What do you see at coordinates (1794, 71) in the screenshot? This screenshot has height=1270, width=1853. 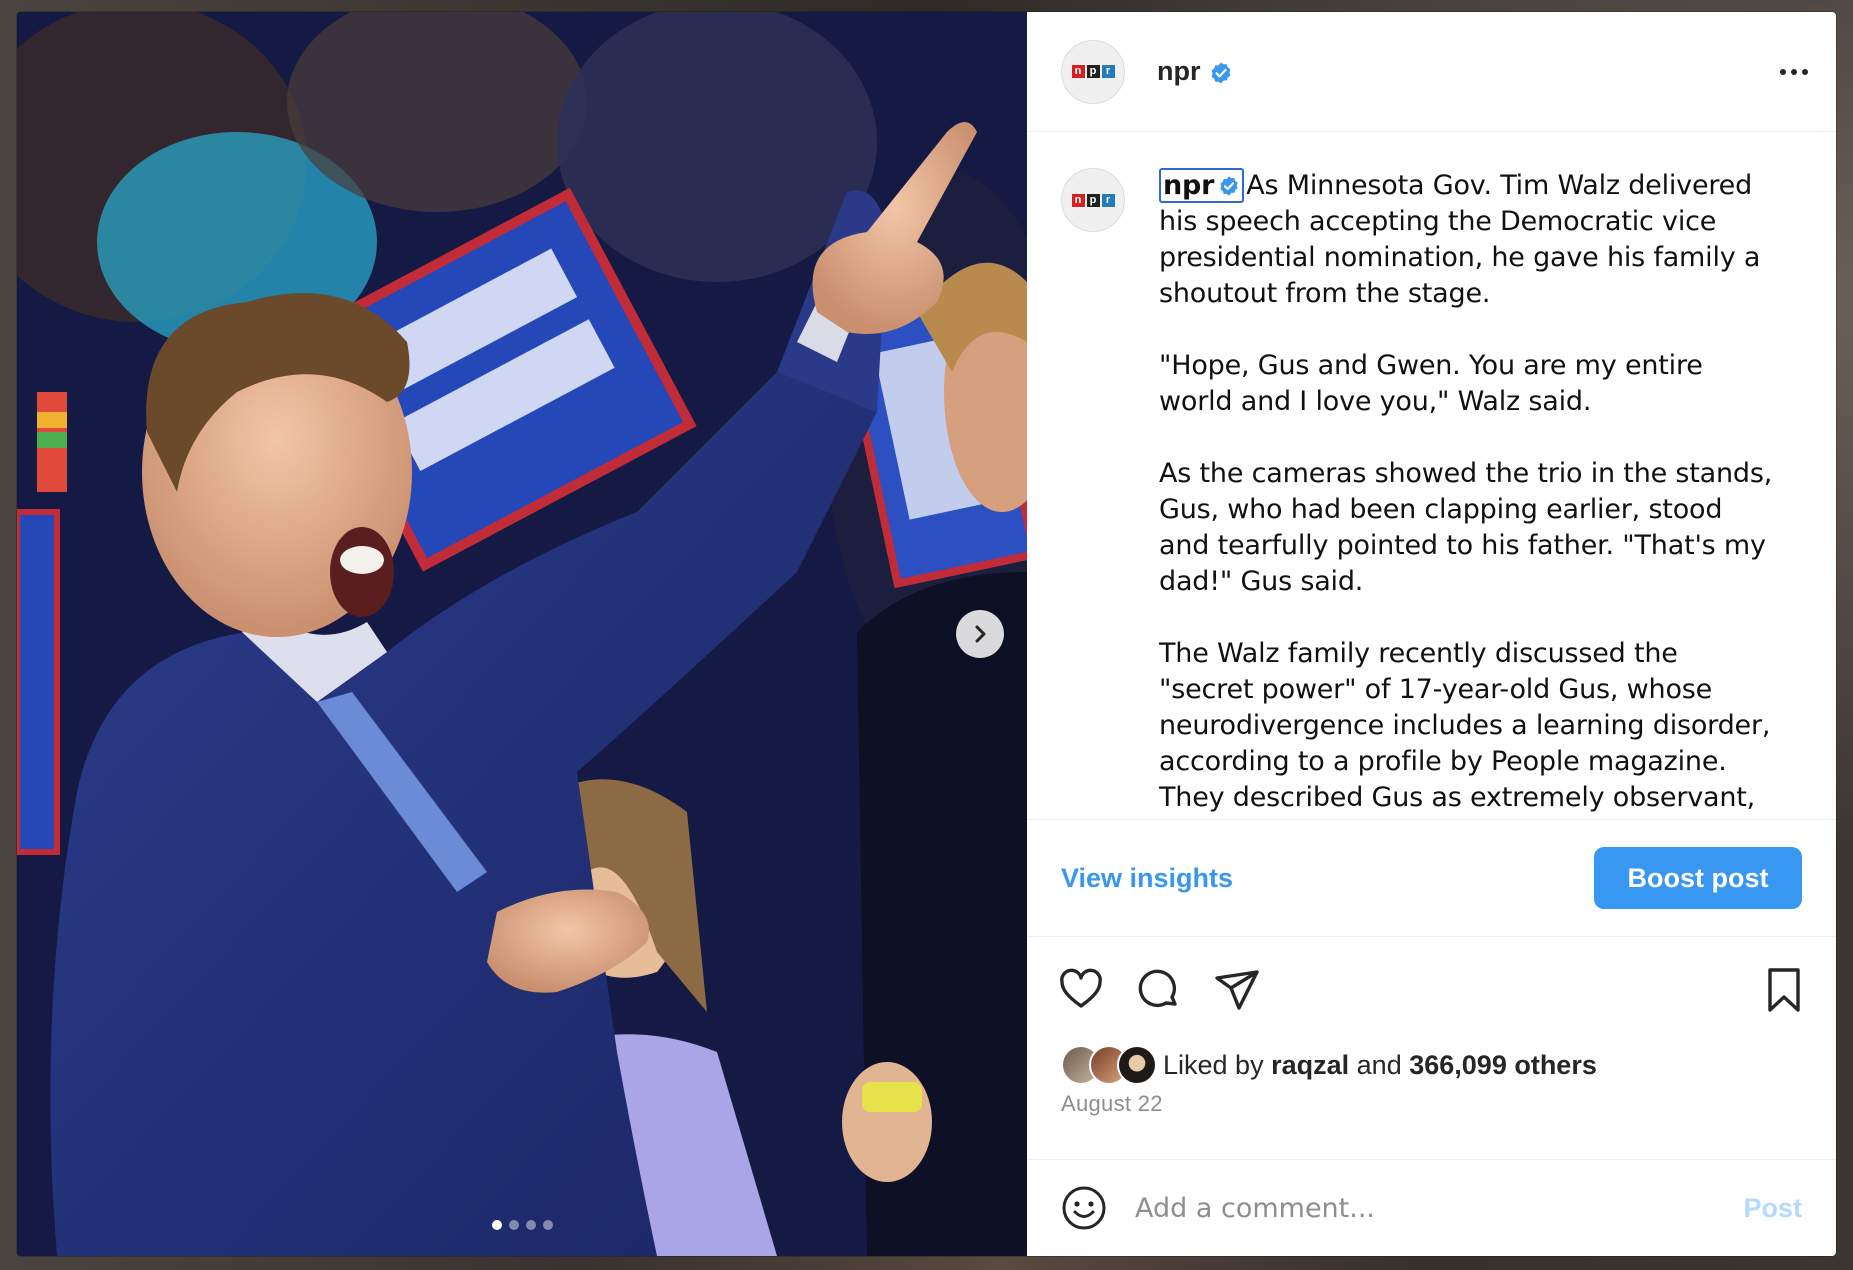 I see `more-options-icon` at bounding box center [1794, 71].